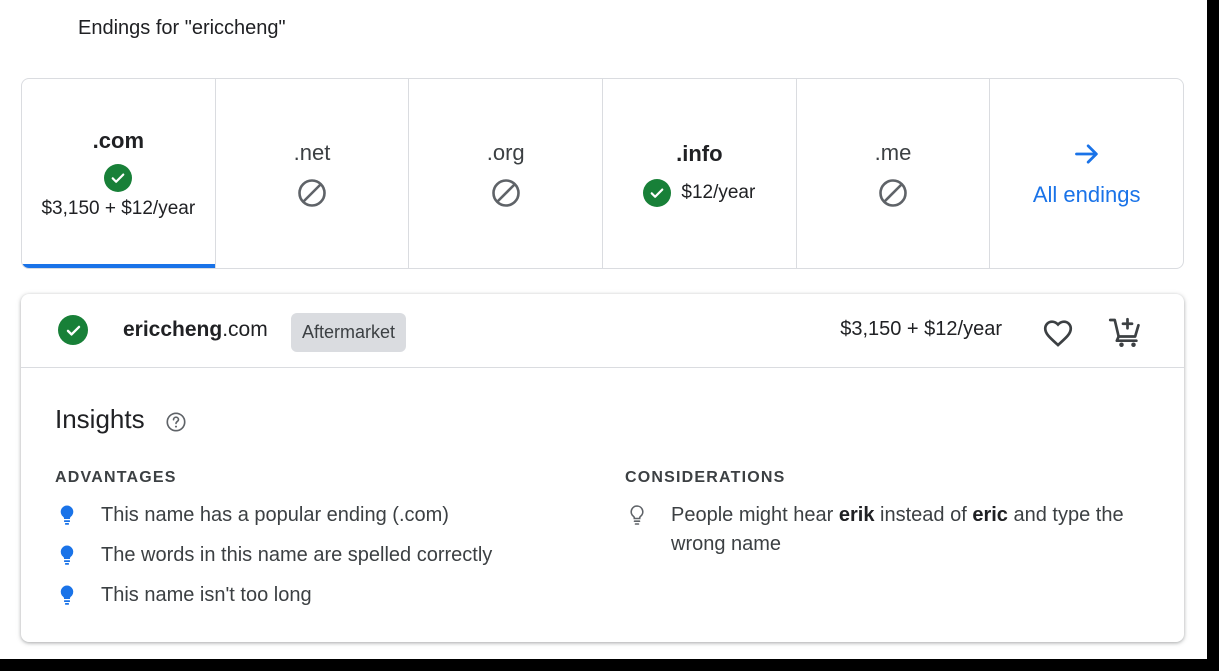 Image resolution: width=1219 pixels, height=671 pixels. What do you see at coordinates (755, 515) in the screenshot?
I see `text-part: People might hear` at bounding box center [755, 515].